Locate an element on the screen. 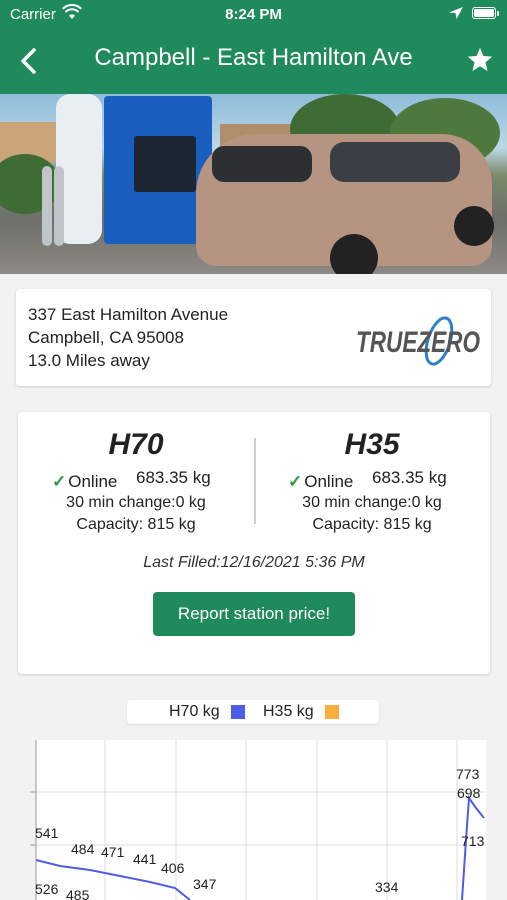 This screenshot has height=900, width=507. h35-online-row: ✓ Online 683.35 kg is located at coordinates (372, 480).